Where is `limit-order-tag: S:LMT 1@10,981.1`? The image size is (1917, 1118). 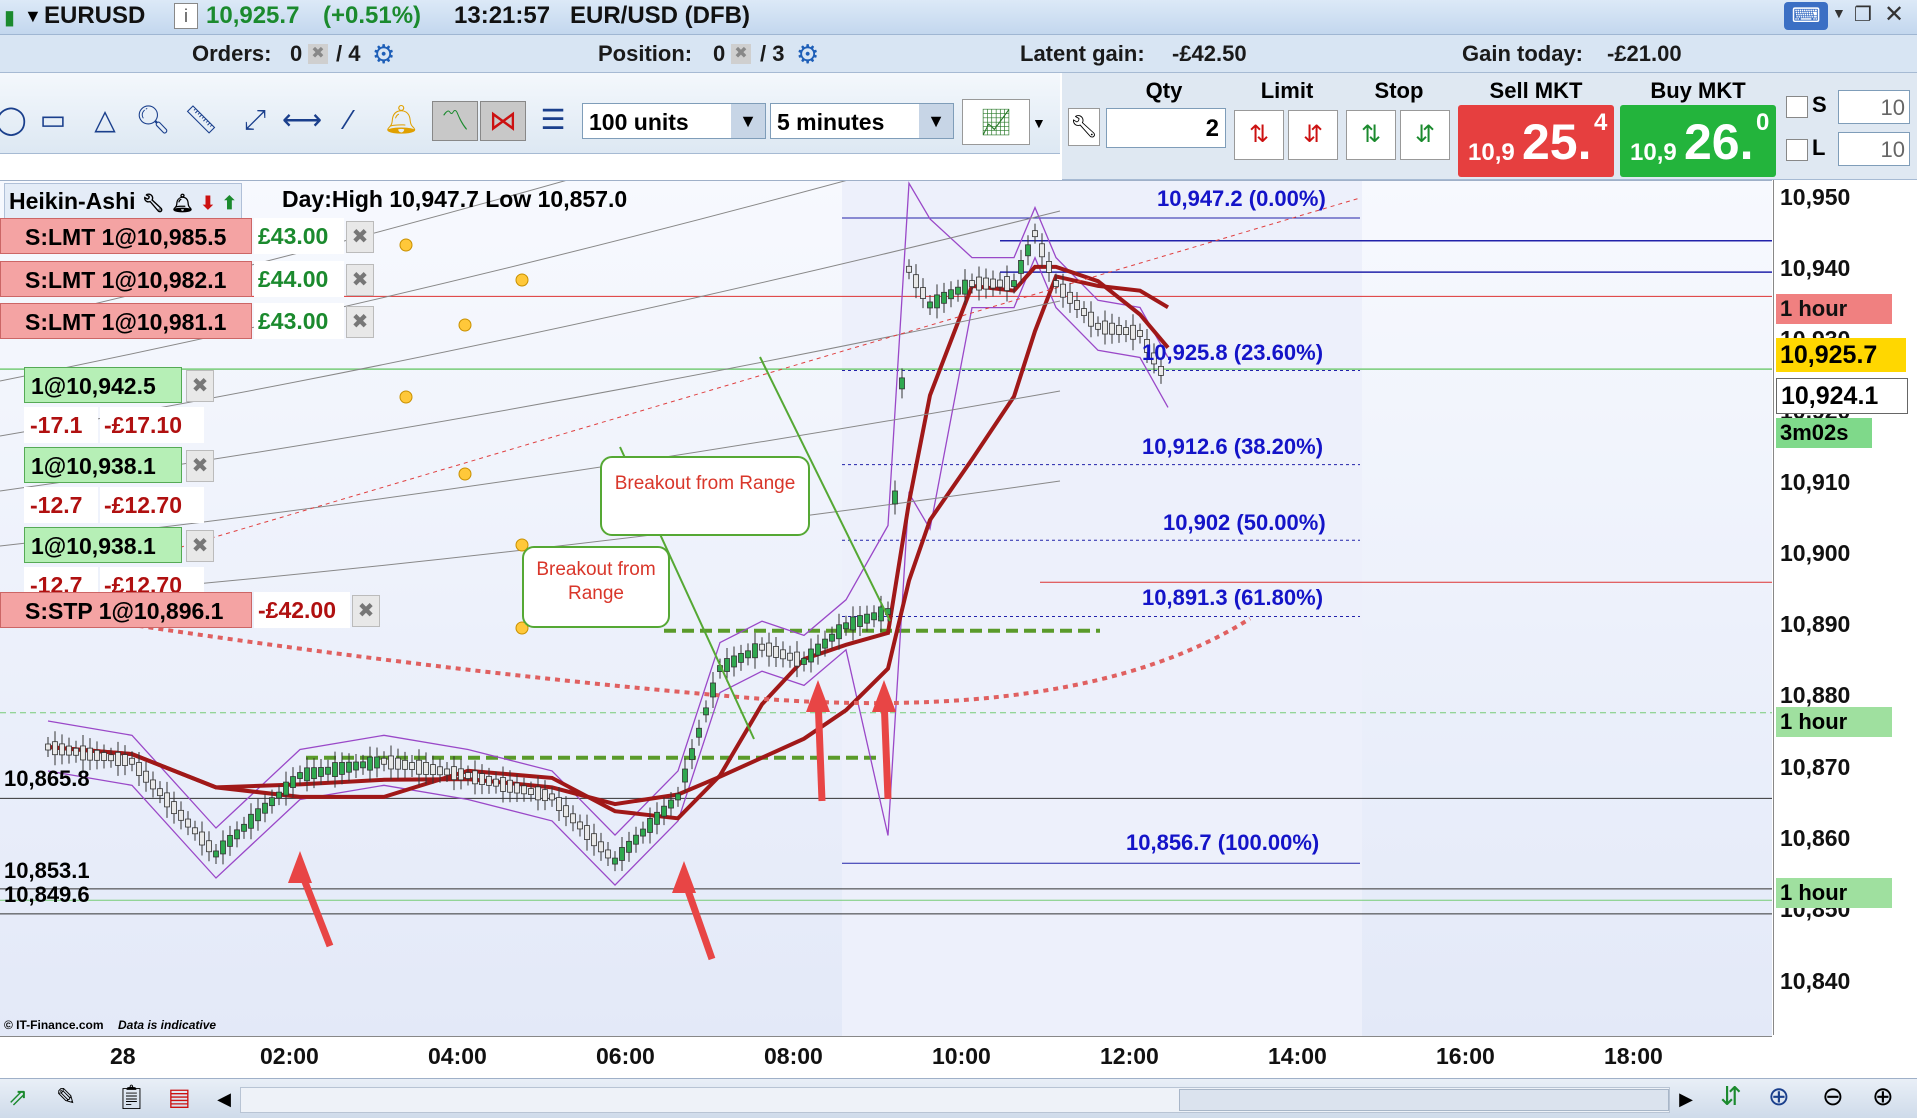 limit-order-tag: S:LMT 1@10,981.1 is located at coordinates (126, 321).